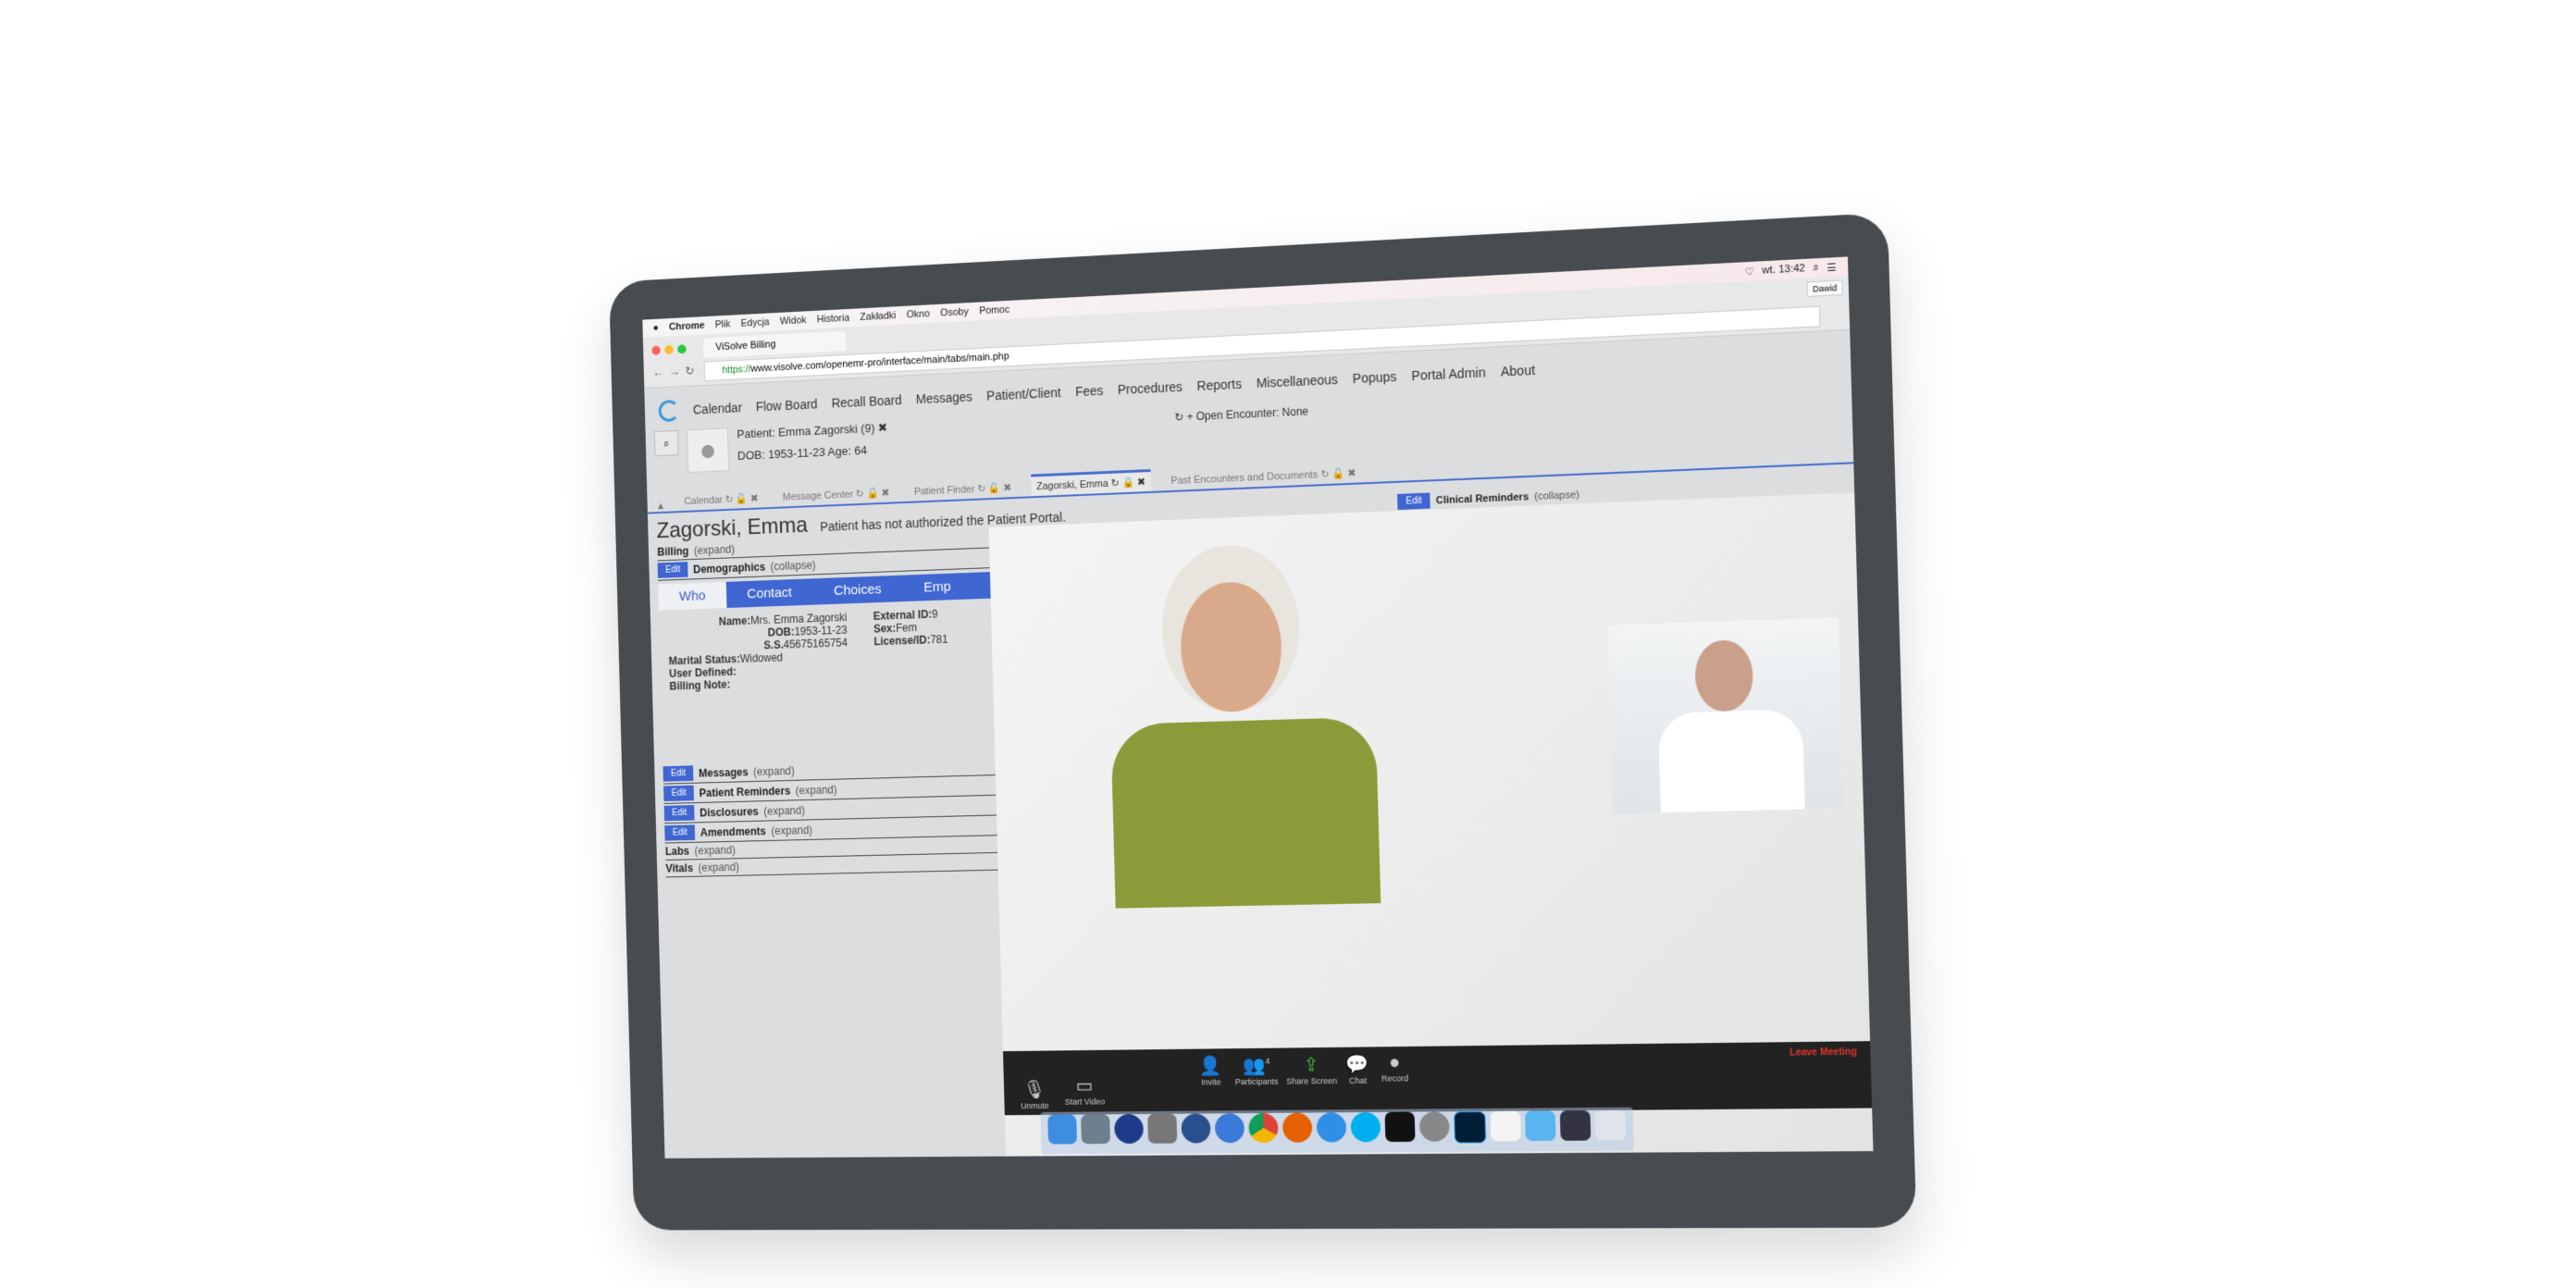  I want to click on nav-portal-admin: Portal Admin, so click(1449, 374).